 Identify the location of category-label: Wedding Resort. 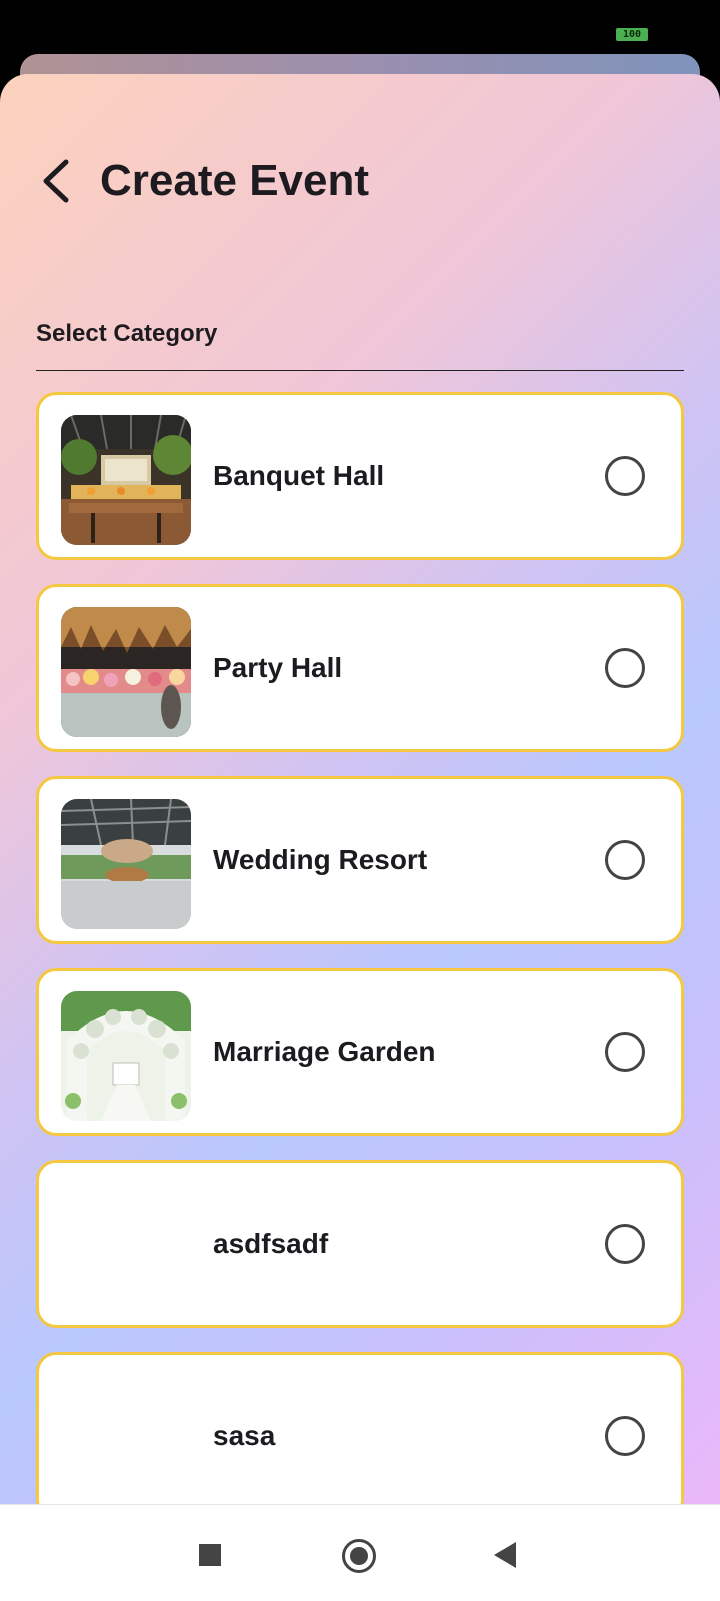
(320, 859).